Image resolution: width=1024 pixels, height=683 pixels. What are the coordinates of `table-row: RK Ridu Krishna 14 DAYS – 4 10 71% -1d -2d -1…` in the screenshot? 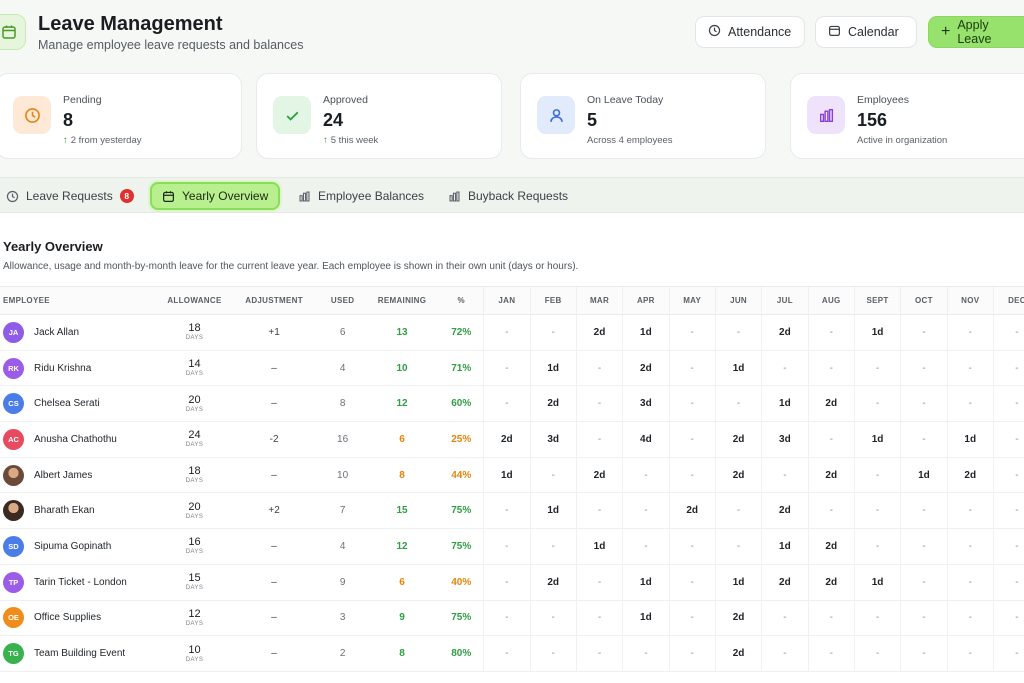 It's located at (512, 368).